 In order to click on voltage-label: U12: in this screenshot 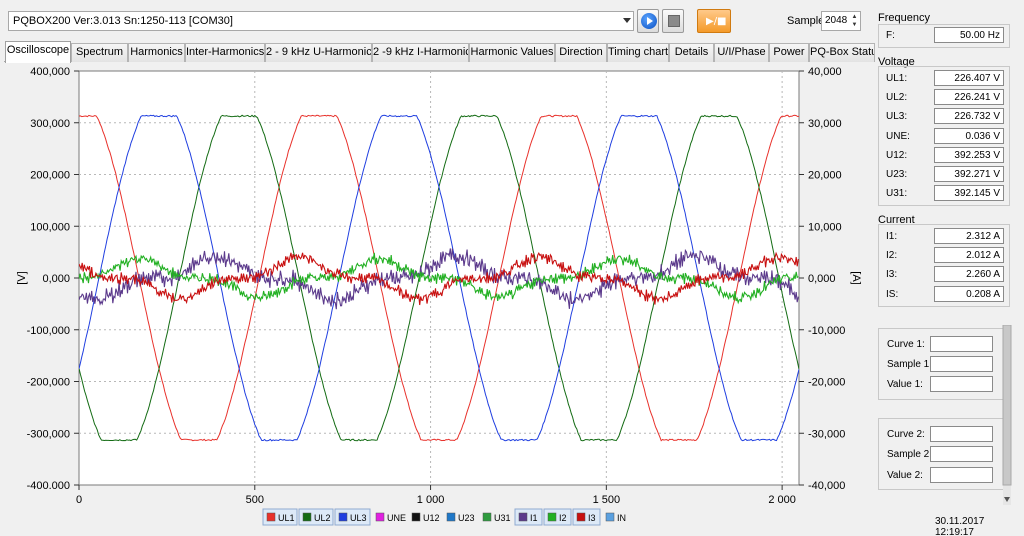, I will do `click(897, 155)`.